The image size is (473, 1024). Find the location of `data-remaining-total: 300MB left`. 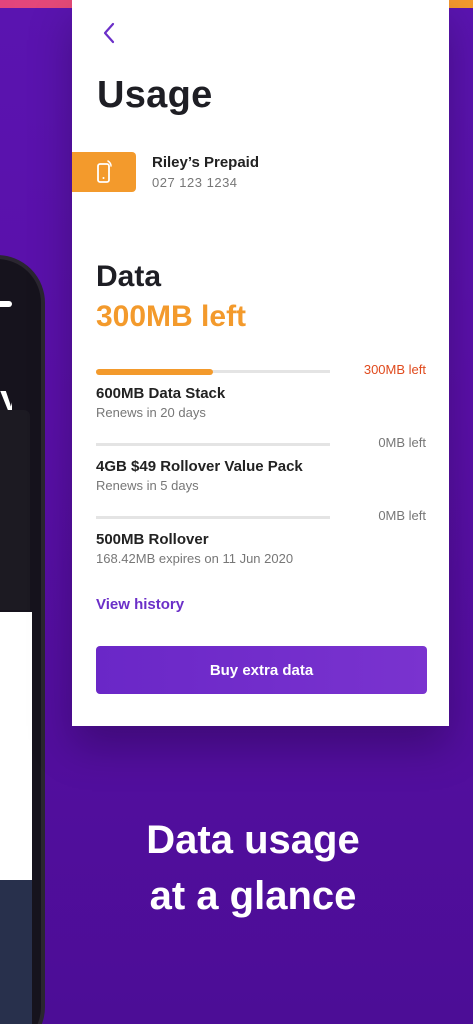

data-remaining-total: 300MB left is located at coordinates (171, 316).